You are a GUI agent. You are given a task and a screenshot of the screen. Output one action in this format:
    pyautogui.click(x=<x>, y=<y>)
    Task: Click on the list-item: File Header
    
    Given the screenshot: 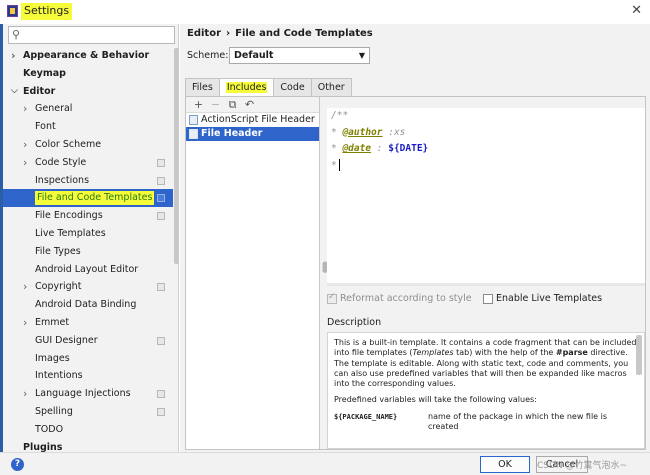 What is the action you would take?
    pyautogui.click(x=252, y=134)
    